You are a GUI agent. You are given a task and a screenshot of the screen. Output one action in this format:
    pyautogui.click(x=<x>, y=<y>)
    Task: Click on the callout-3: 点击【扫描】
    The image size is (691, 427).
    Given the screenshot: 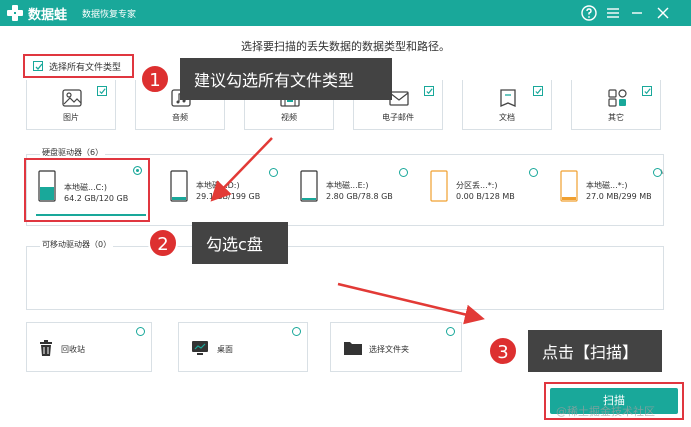 What is the action you would take?
    pyautogui.click(x=595, y=351)
    